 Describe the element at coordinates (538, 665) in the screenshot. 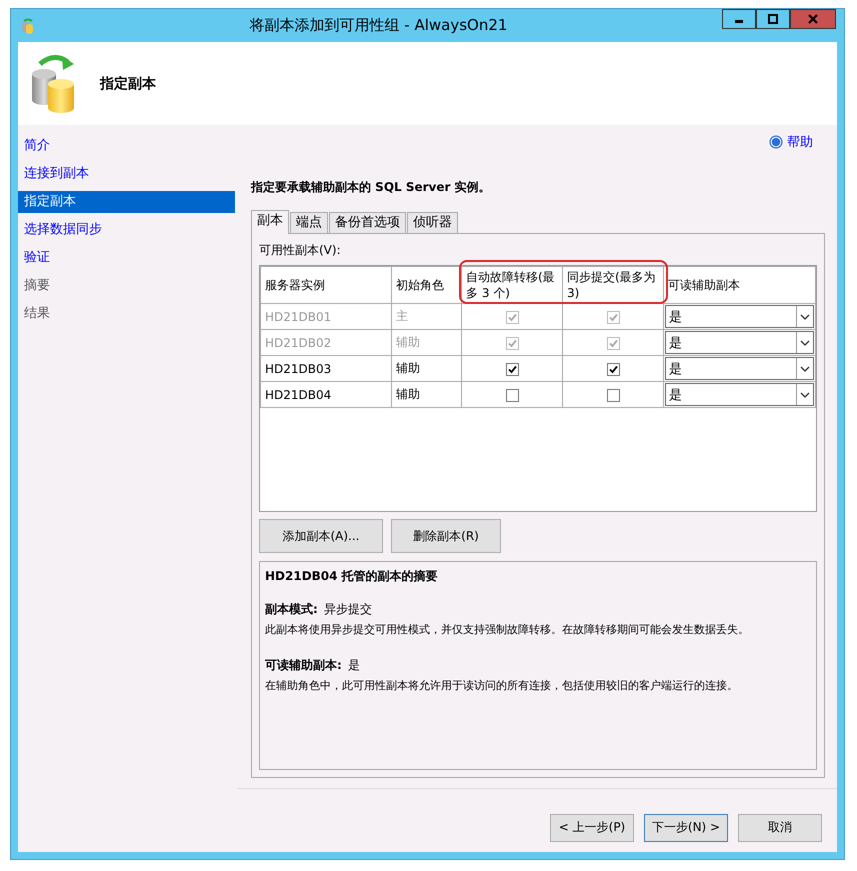

I see `summary-field: 可读辅助副本: 是` at that location.